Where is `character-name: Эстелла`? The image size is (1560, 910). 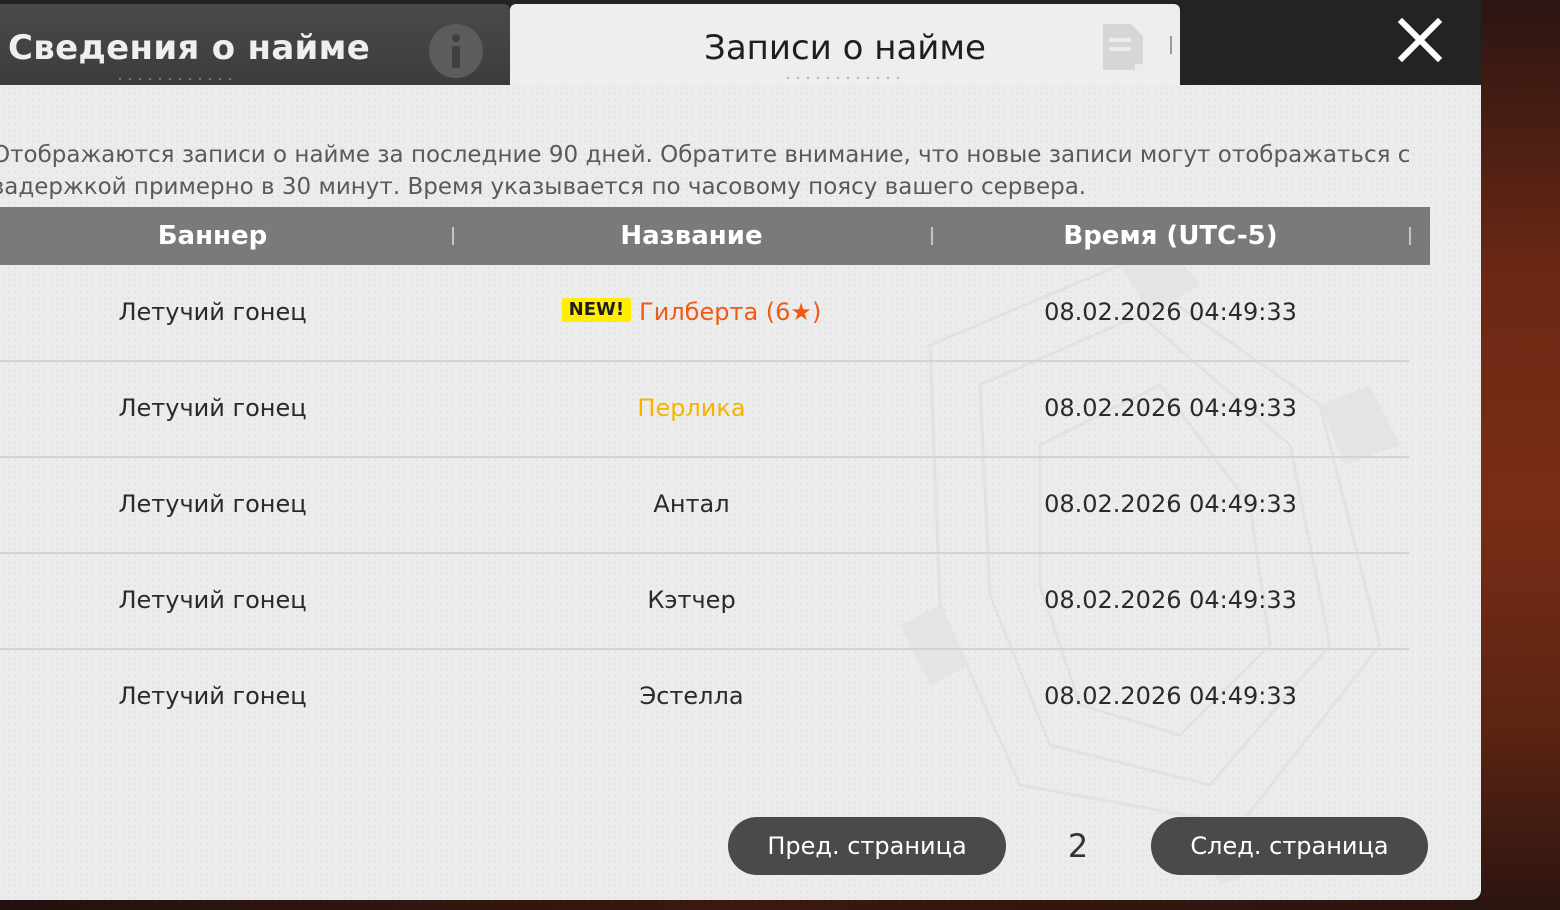
character-name: Эстелла is located at coordinates (691, 696).